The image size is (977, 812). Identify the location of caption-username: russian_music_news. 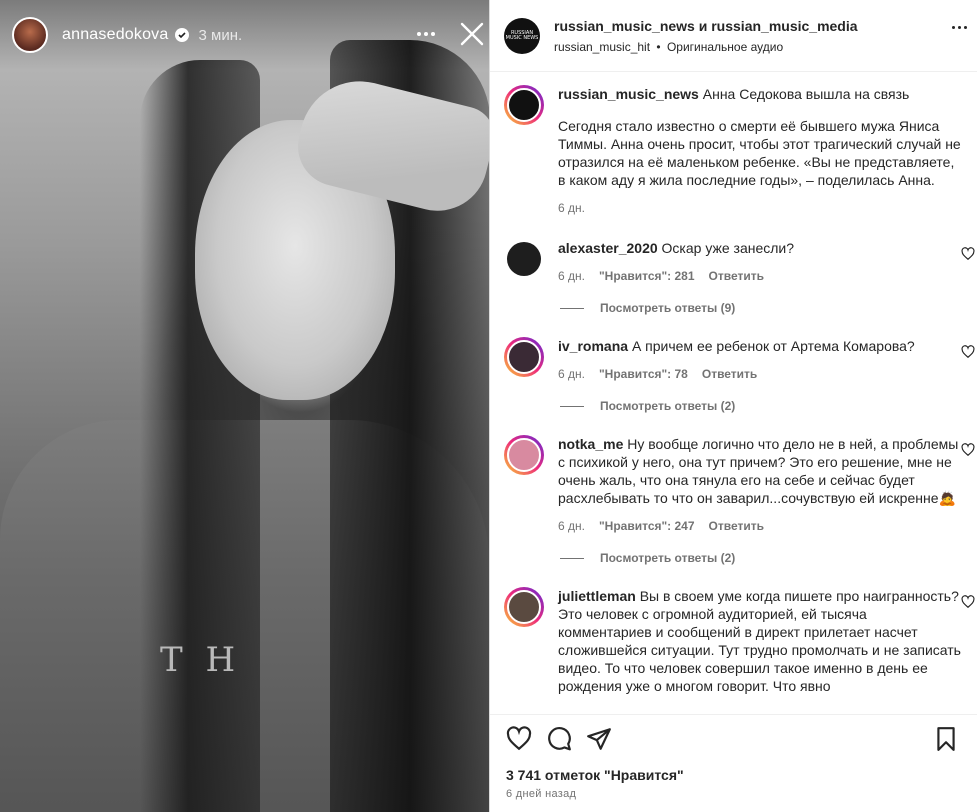
(628, 94).